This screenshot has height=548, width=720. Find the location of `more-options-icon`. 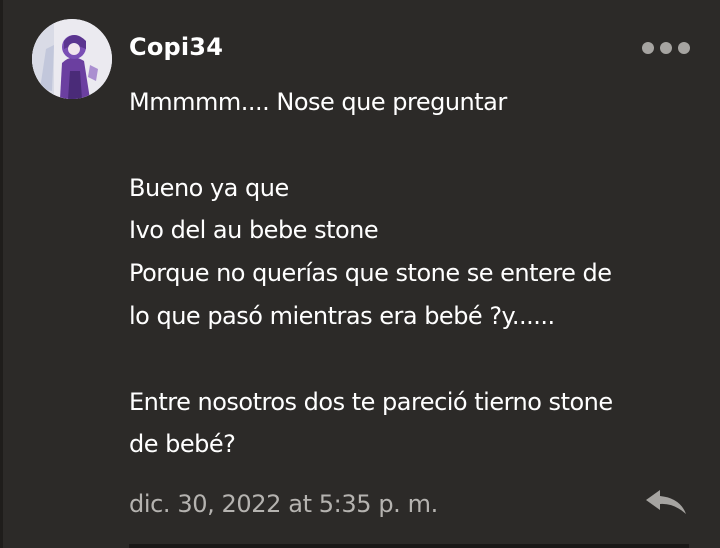

more-options-icon is located at coordinates (666, 48).